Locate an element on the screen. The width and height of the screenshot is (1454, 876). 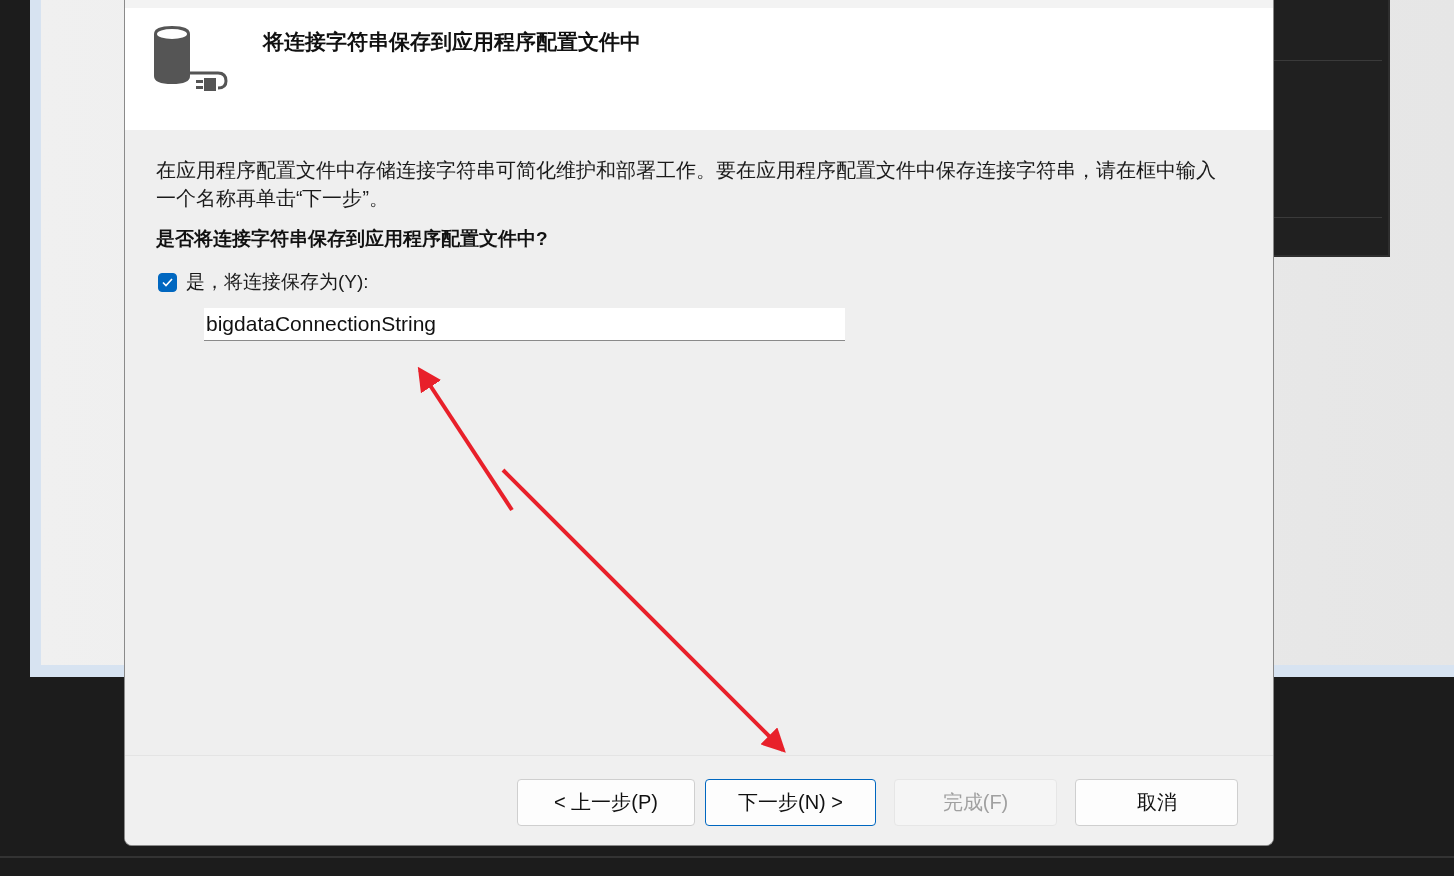
save-checkbox-label: 是，将连接保存为(Y): is located at coordinates (277, 282).